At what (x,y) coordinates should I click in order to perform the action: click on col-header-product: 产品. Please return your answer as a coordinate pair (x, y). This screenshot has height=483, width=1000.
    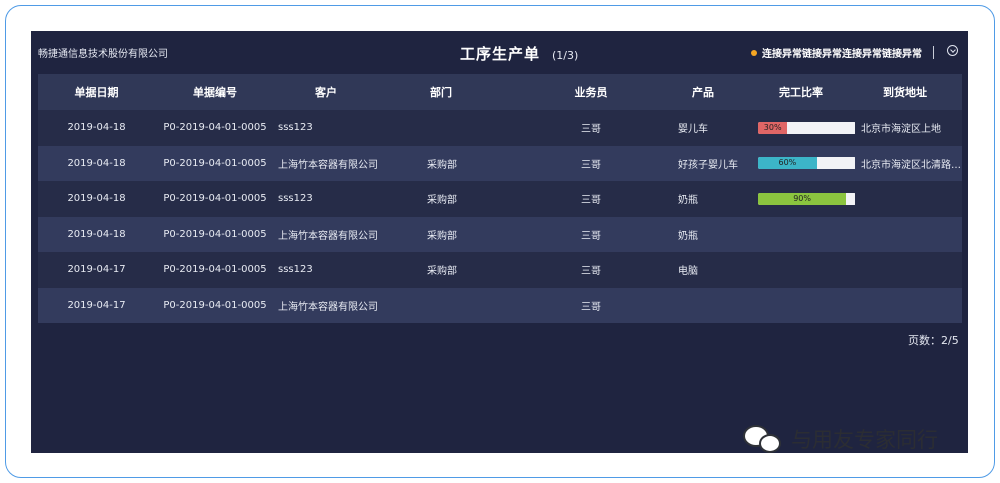
    Looking at the image, I should click on (704, 92).